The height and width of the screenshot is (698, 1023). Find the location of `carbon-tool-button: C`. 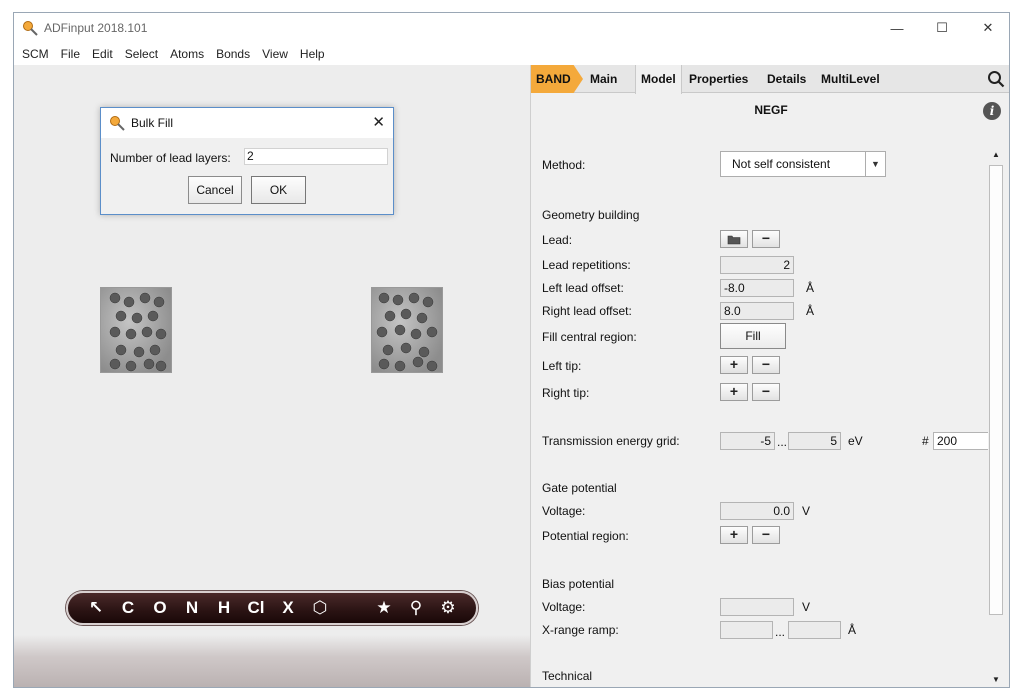

carbon-tool-button: C is located at coordinates (128, 608).